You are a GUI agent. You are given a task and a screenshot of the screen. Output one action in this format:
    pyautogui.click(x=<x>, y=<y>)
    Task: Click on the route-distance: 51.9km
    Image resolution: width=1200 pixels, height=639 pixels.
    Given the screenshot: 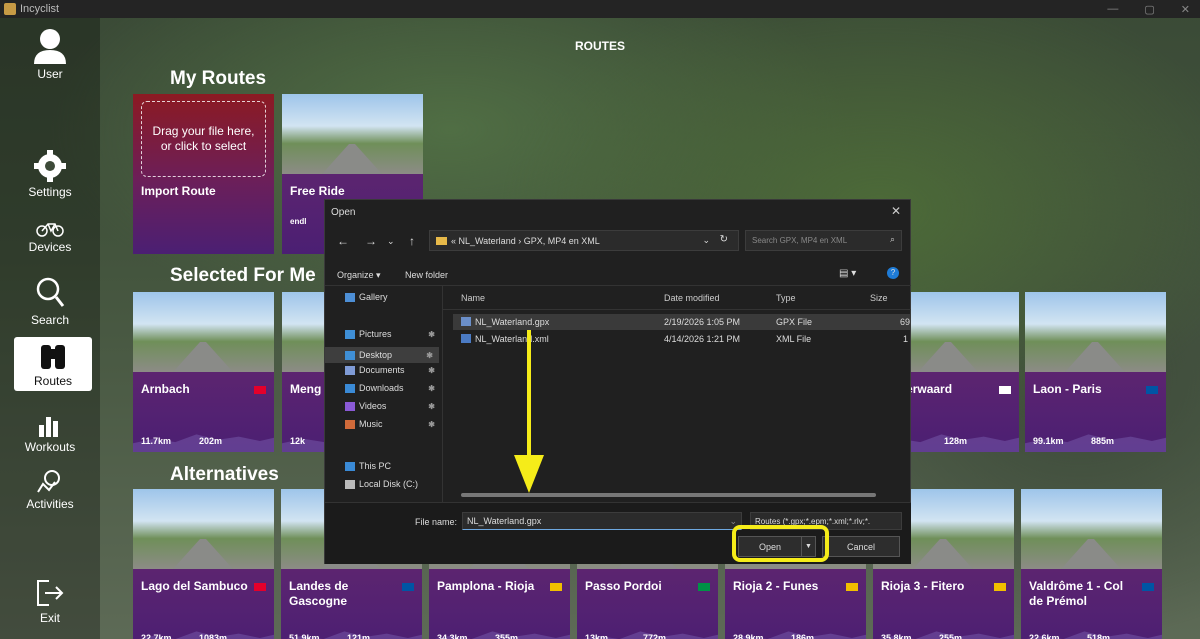 What is the action you would take?
    pyautogui.click(x=304, y=636)
    